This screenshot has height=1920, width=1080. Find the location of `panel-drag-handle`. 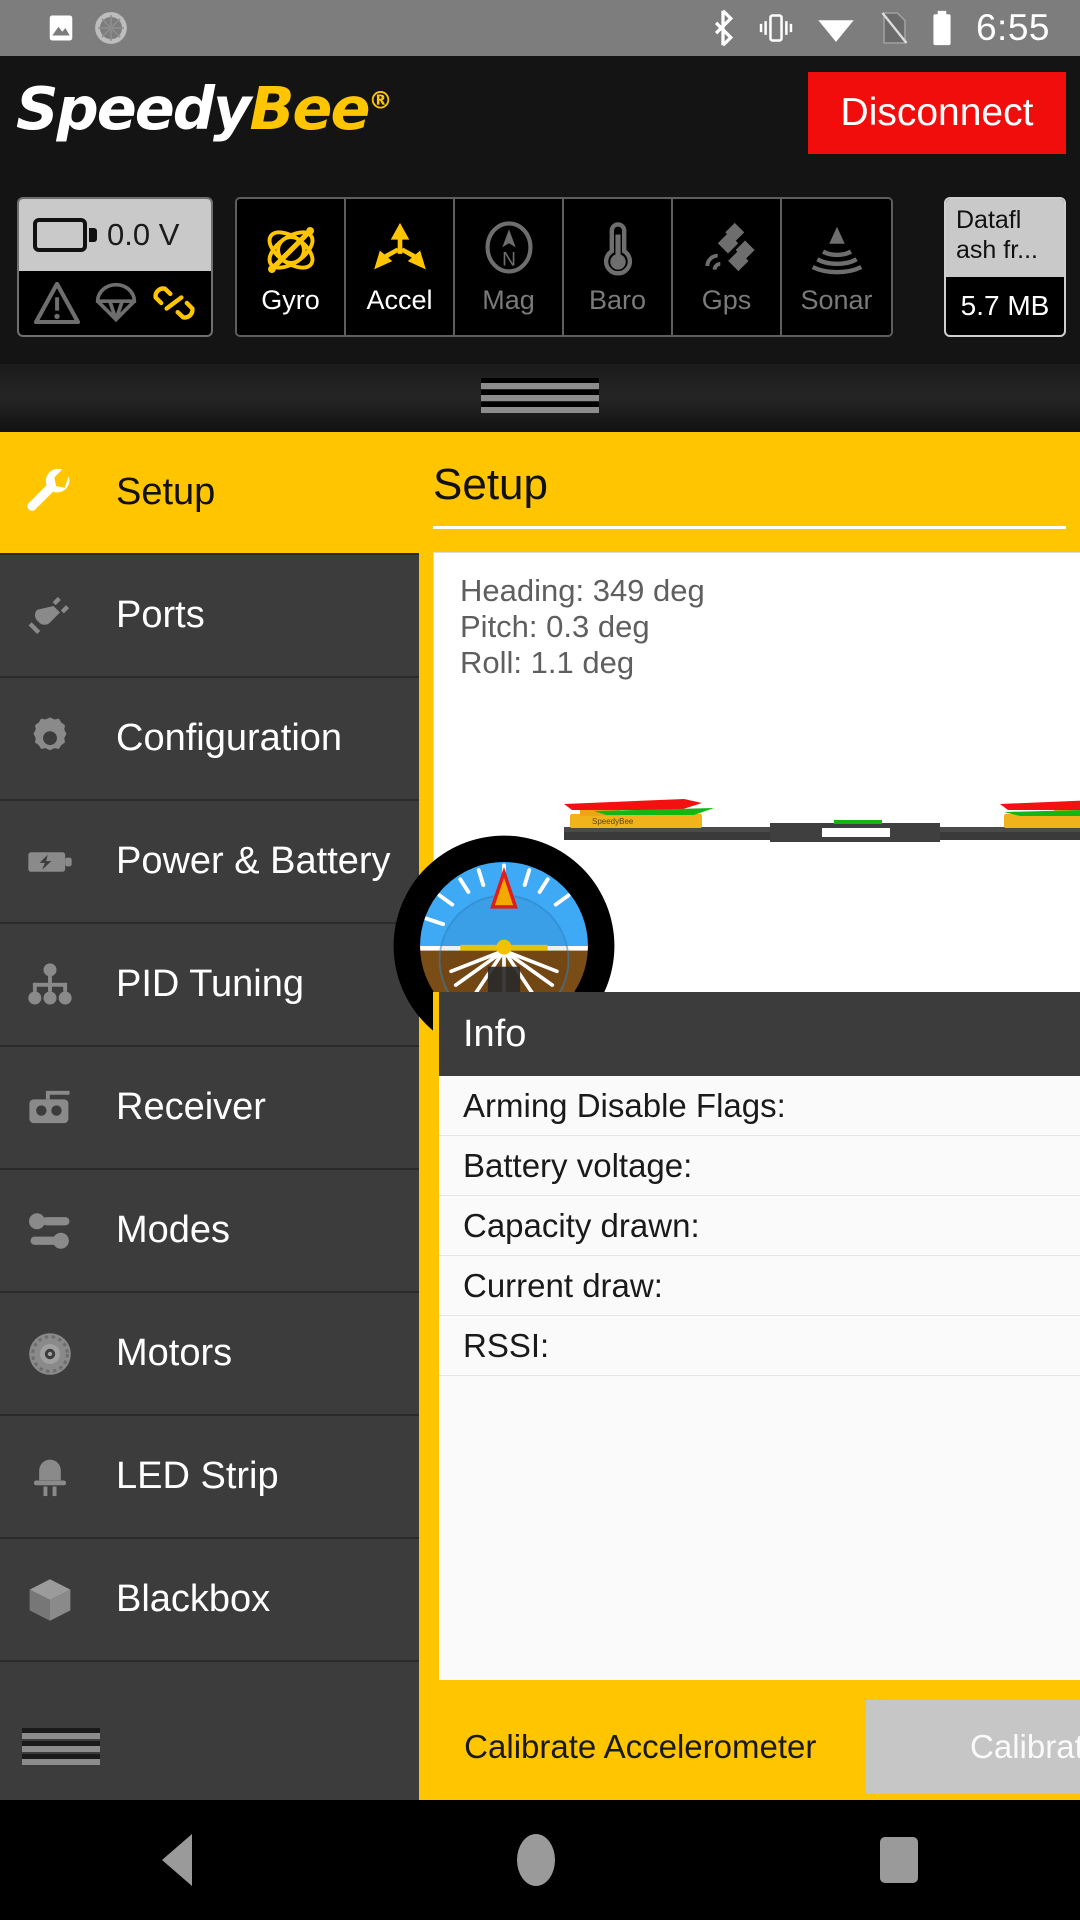

panel-drag-handle is located at coordinates (540, 398).